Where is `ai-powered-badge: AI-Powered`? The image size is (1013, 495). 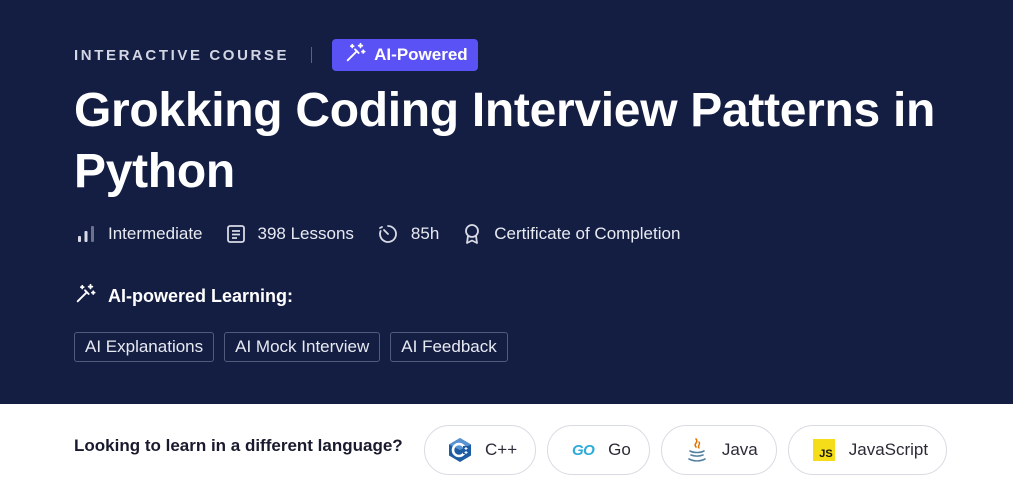
ai-powered-badge: AI-Powered is located at coordinates (405, 55).